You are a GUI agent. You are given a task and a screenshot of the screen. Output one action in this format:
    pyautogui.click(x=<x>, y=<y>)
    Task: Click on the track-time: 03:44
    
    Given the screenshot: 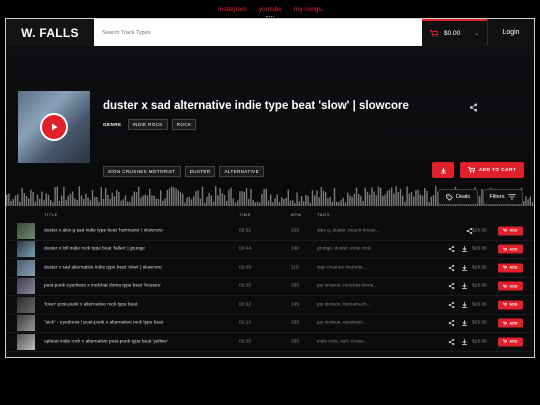 What is the action you would take?
    pyautogui.click(x=245, y=249)
    